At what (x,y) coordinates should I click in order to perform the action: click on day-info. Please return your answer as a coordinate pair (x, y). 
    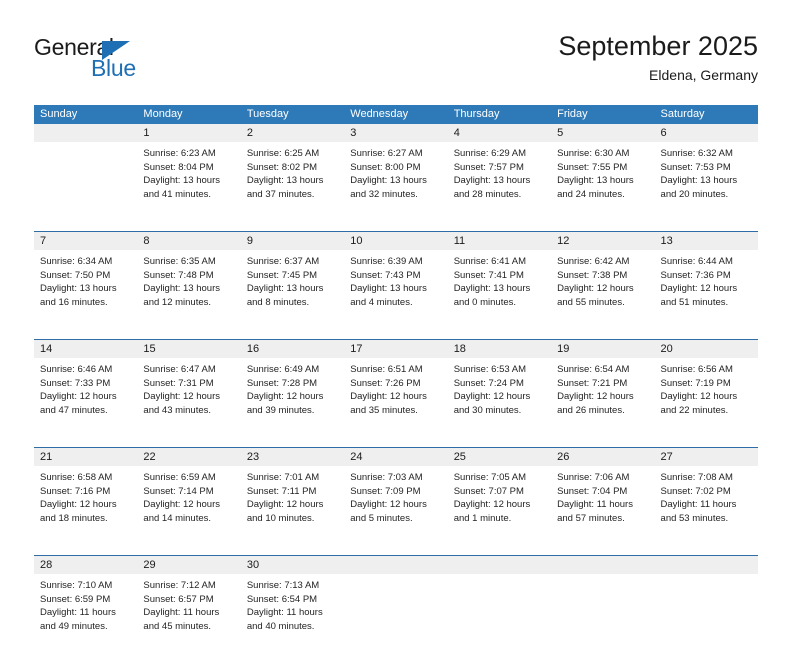
    Looking at the image, I should click on (602, 576).